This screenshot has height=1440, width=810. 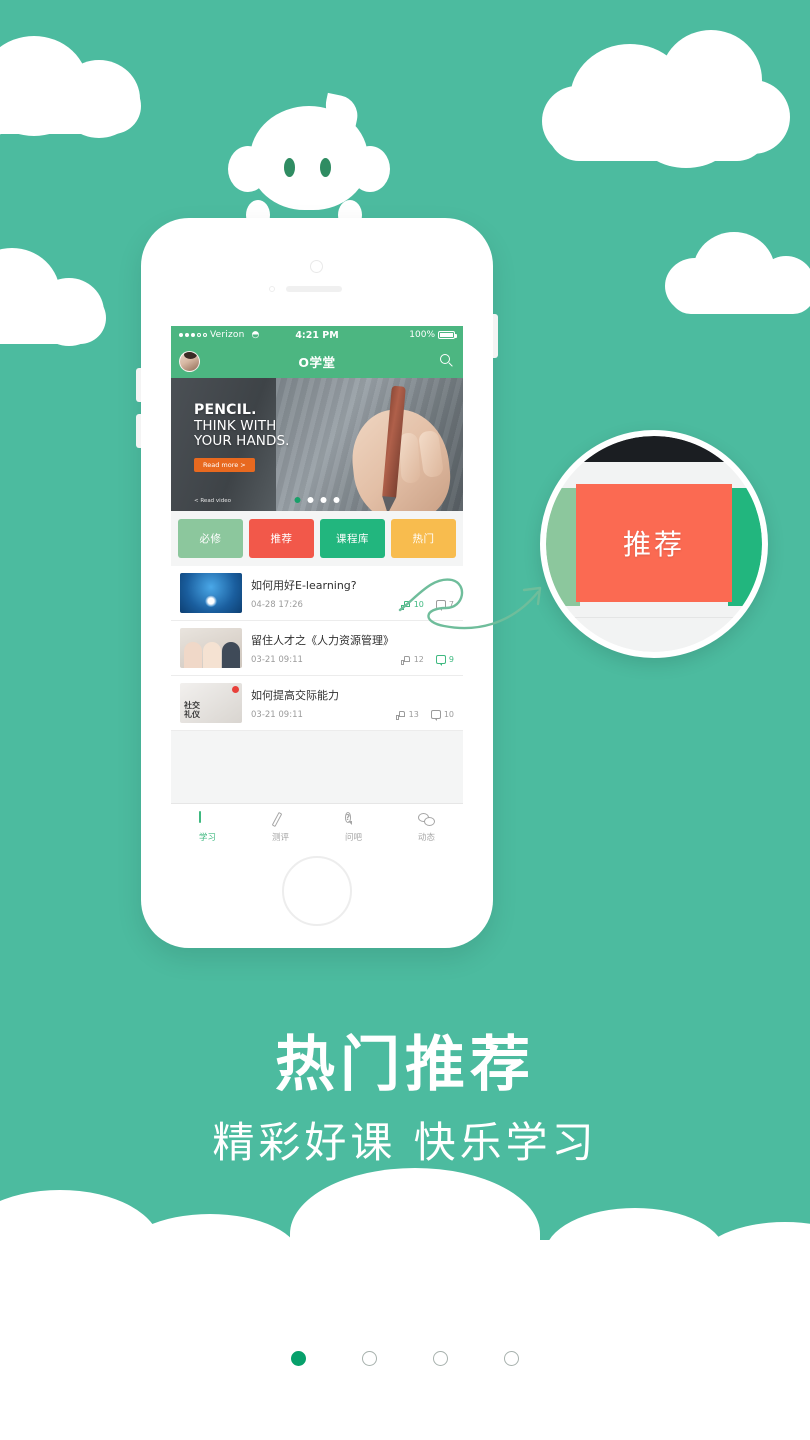 I want to click on phone-sensor-icon, so click(x=272, y=289).